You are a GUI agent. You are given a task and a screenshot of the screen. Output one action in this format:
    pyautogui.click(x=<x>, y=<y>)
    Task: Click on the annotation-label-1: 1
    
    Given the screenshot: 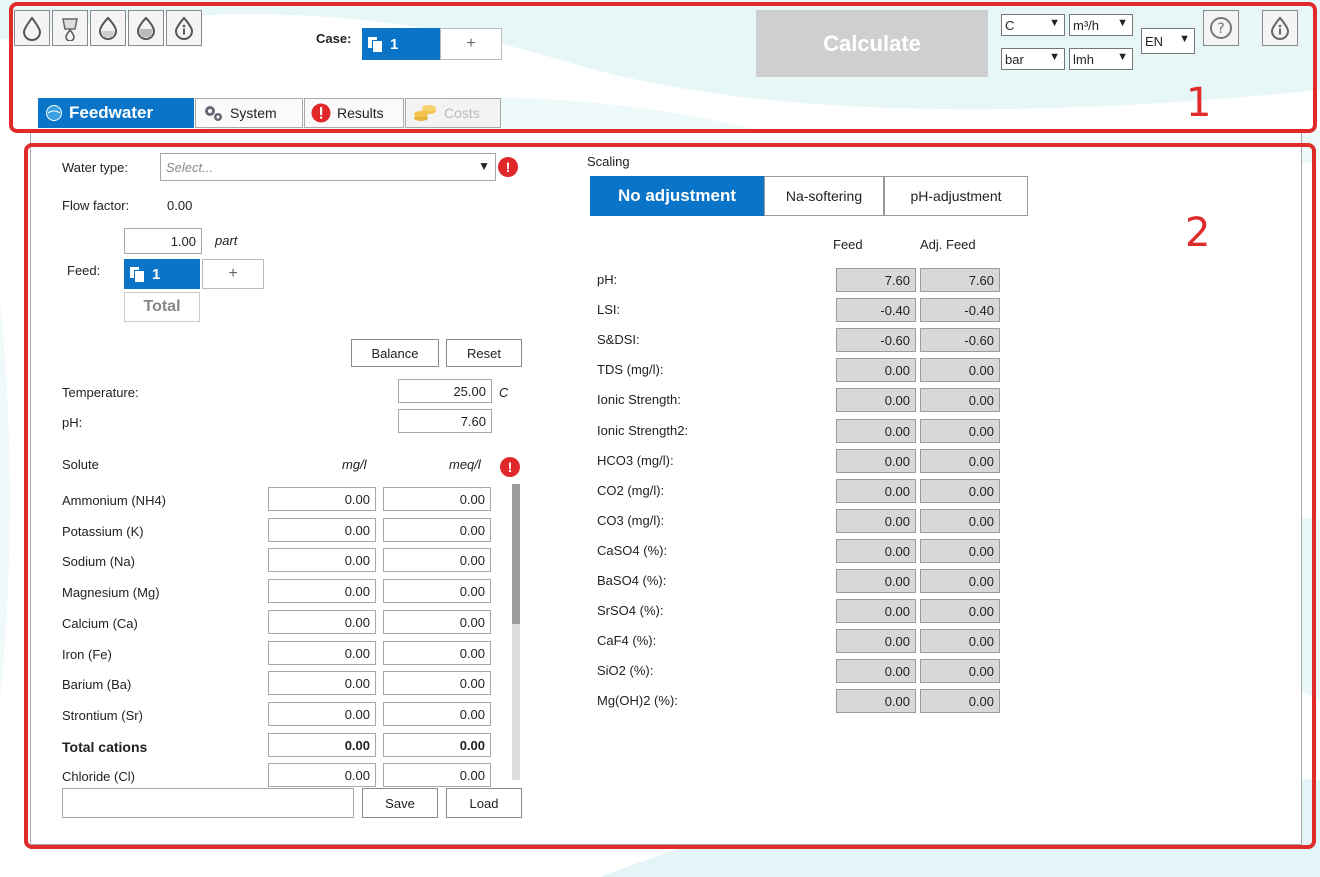 What is the action you would take?
    pyautogui.click(x=1199, y=103)
    